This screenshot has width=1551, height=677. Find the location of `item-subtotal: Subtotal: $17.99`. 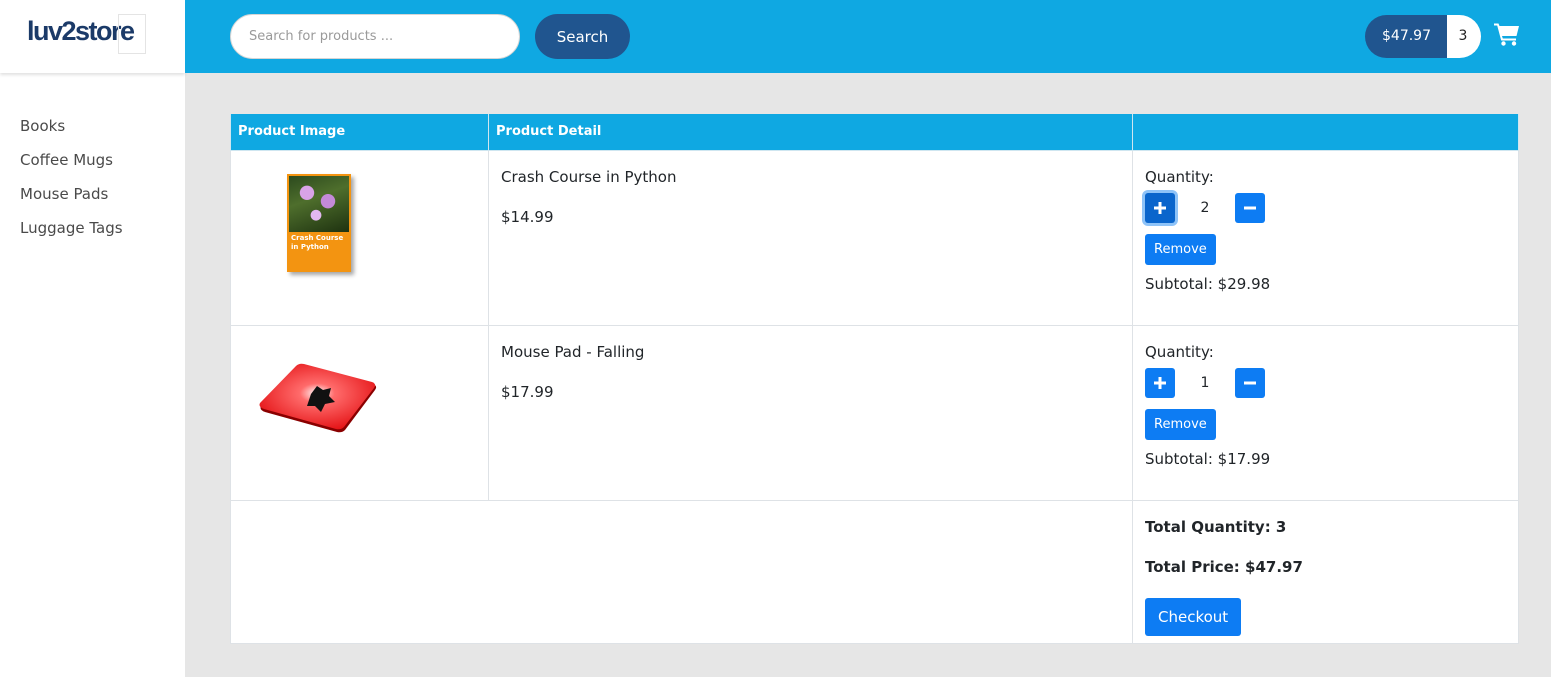

item-subtotal: Subtotal: $17.99 is located at coordinates (1208, 458).